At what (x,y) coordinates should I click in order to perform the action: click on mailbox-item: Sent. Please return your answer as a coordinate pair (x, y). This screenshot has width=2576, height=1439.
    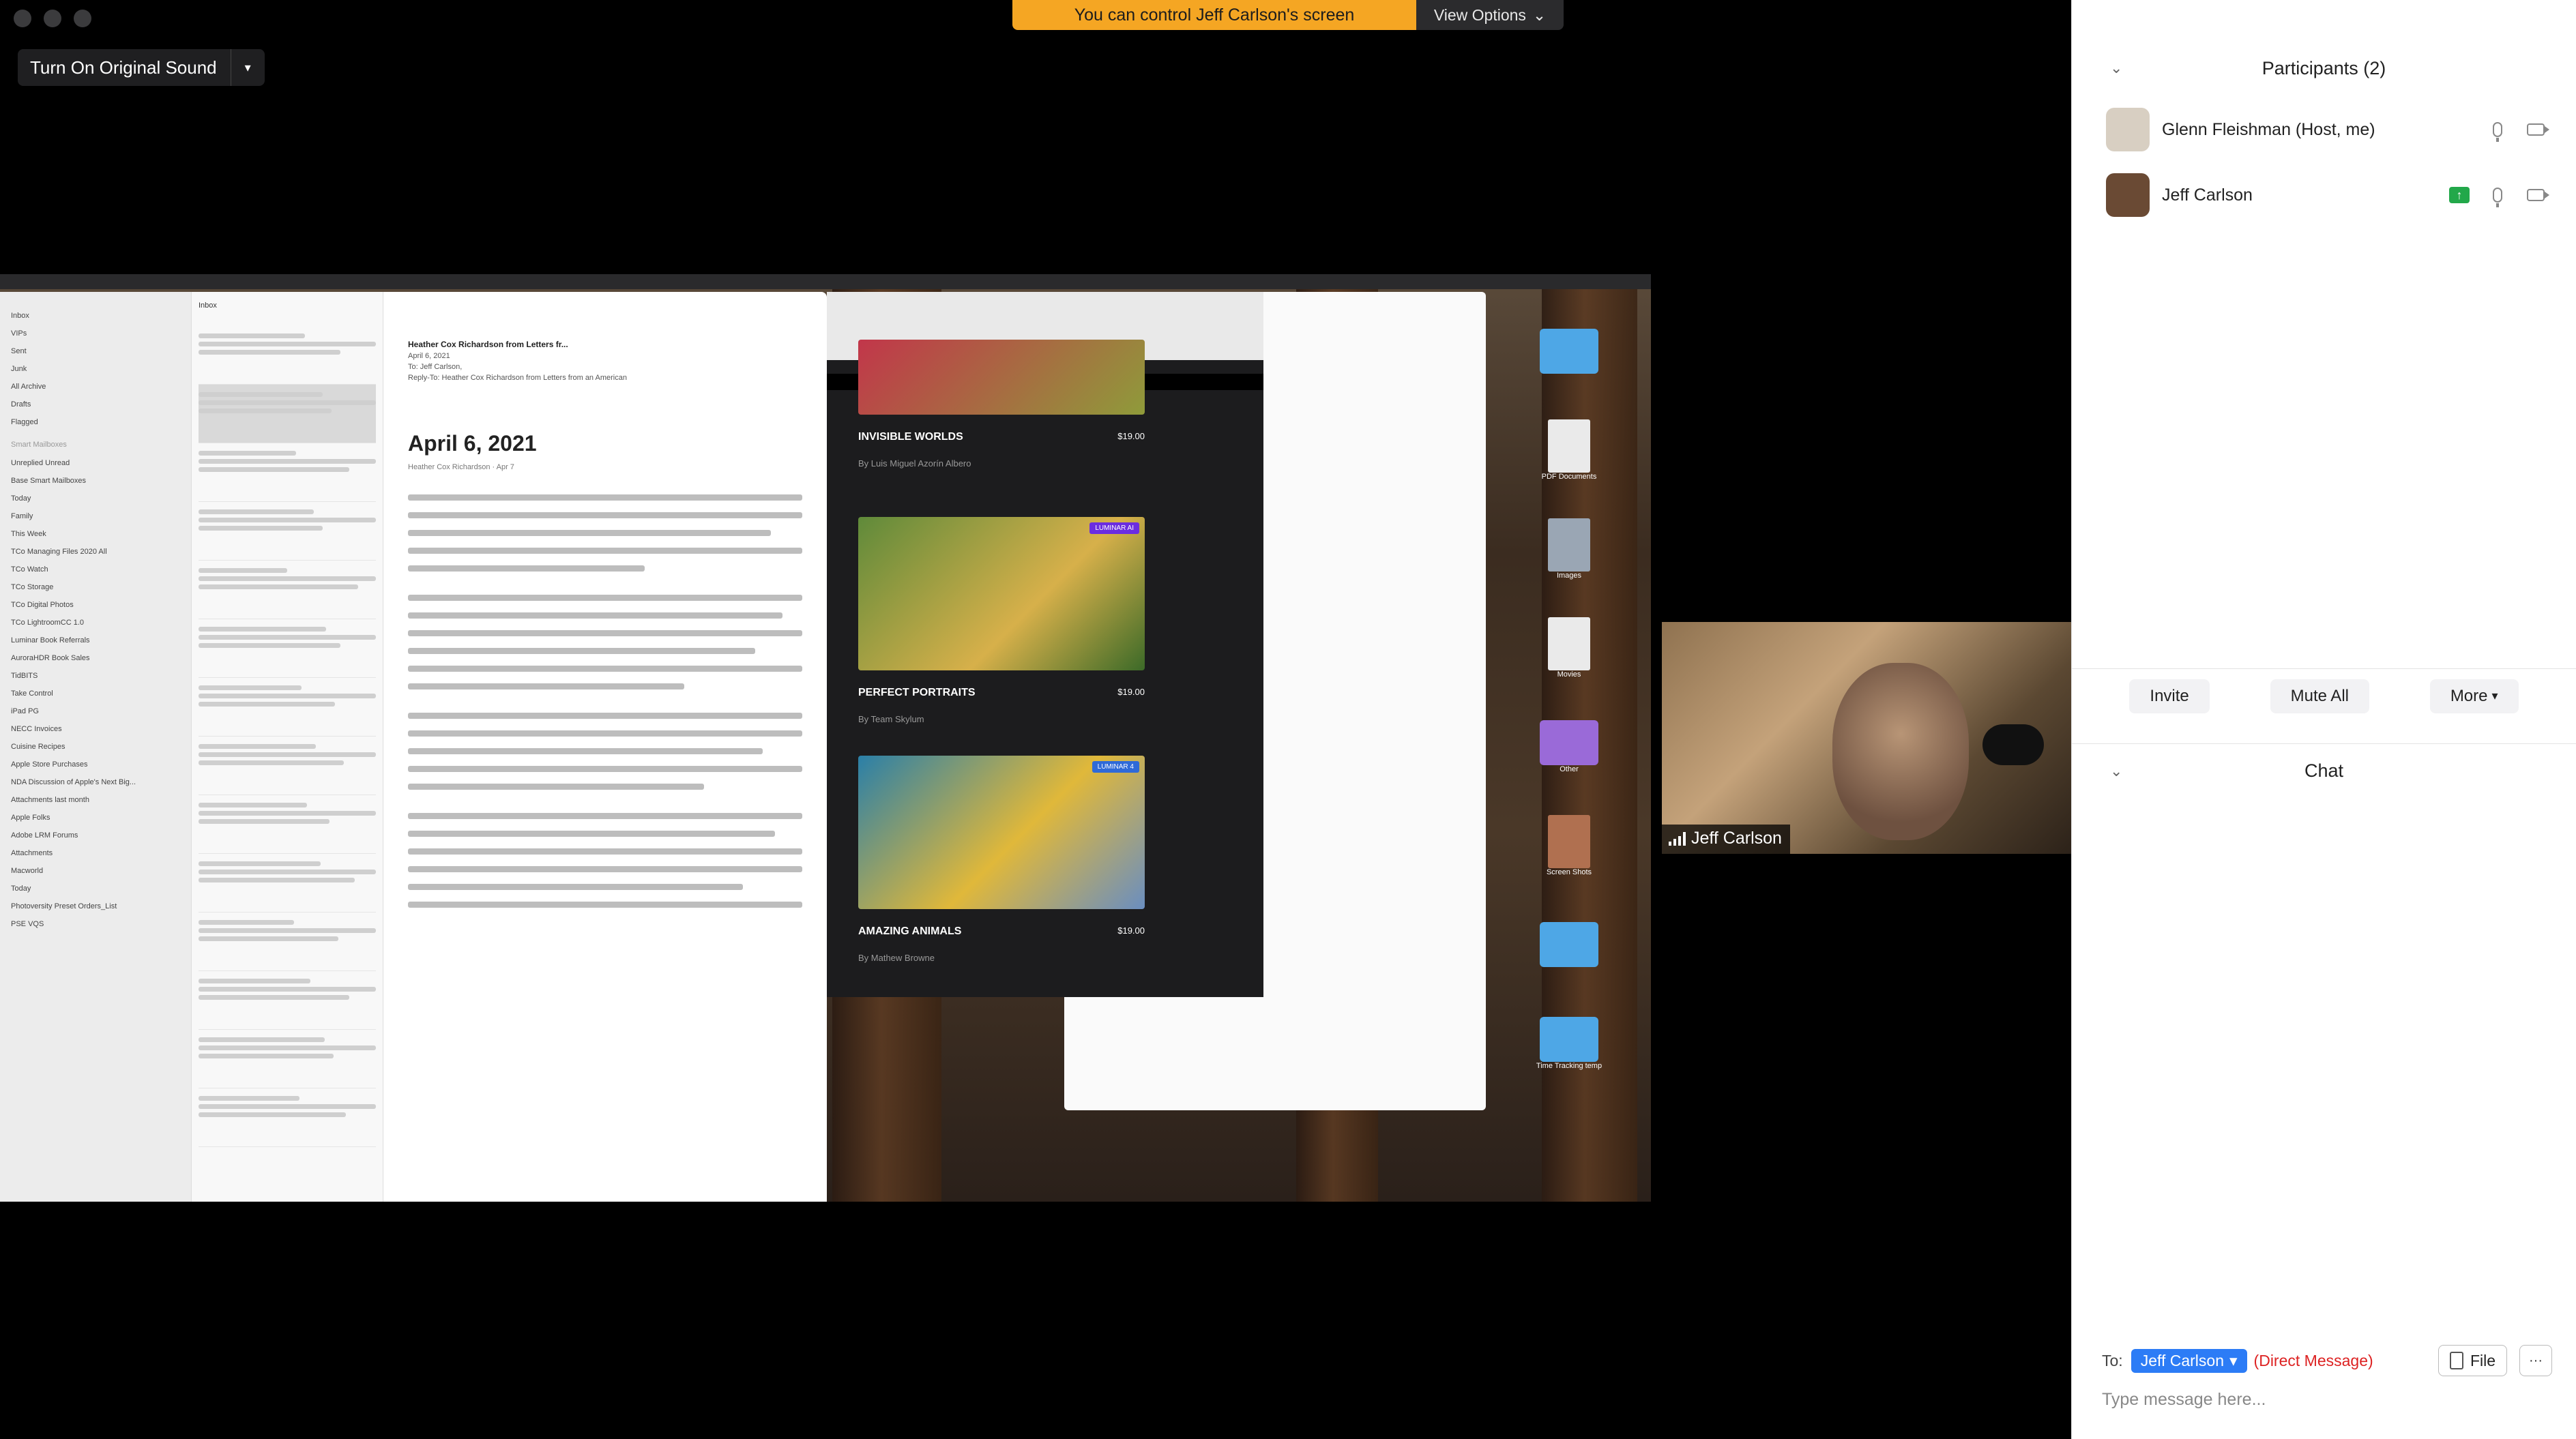
    Looking at the image, I should click on (95, 351).